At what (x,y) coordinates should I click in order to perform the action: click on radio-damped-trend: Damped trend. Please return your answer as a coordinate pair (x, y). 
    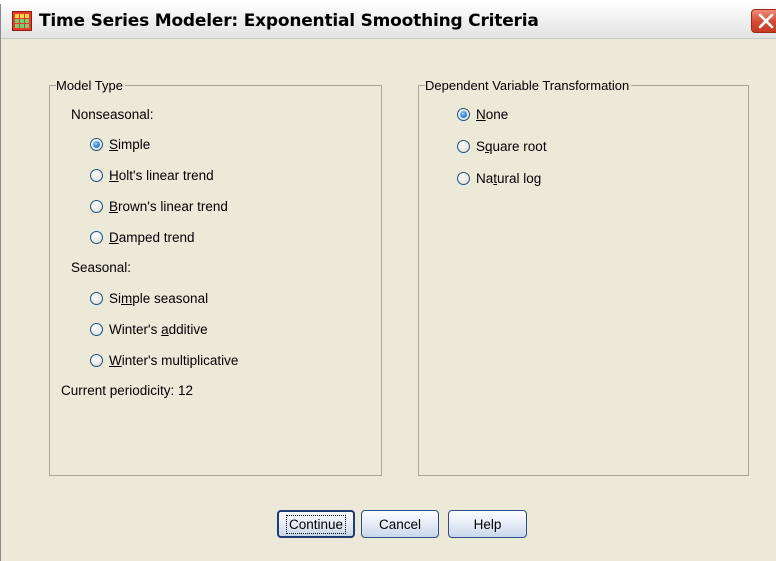
    Looking at the image, I should click on (142, 237).